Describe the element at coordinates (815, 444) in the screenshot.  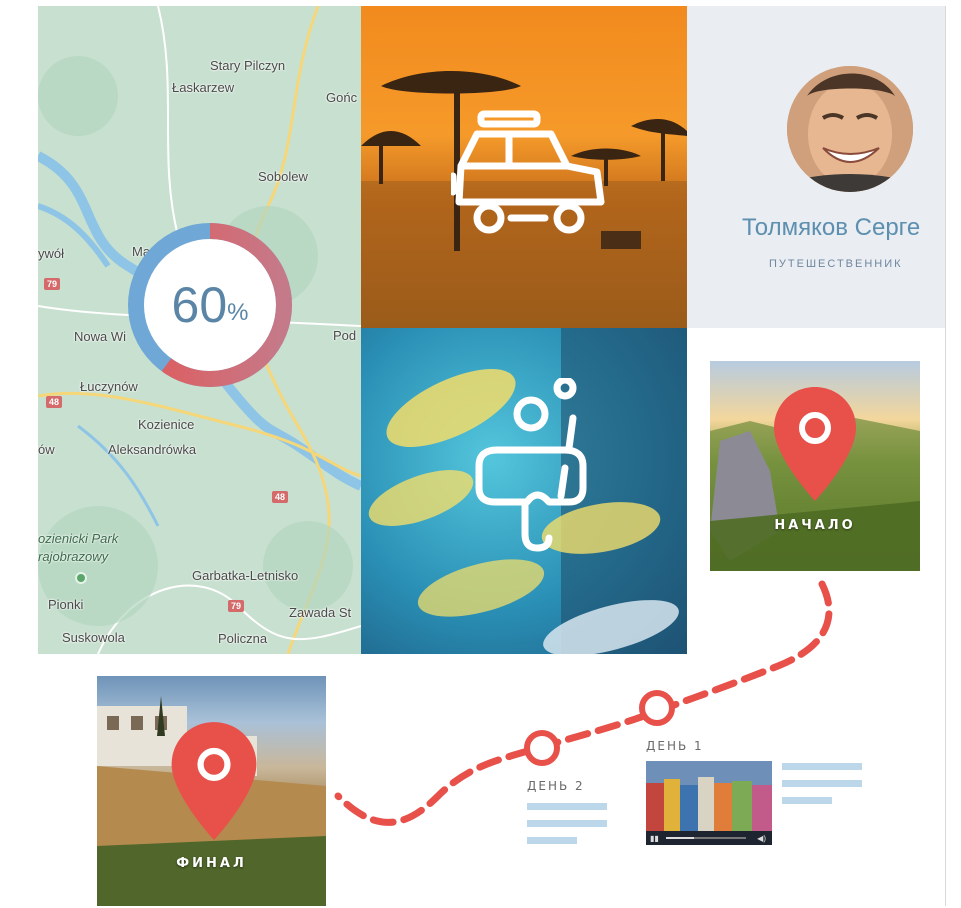
I see `start-pin-icon` at that location.